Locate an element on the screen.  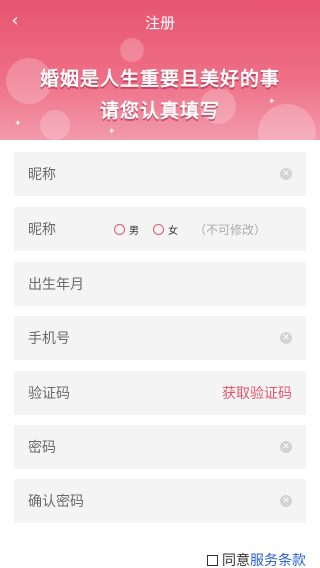
banner-bokeh is located at coordinates (132, 50).